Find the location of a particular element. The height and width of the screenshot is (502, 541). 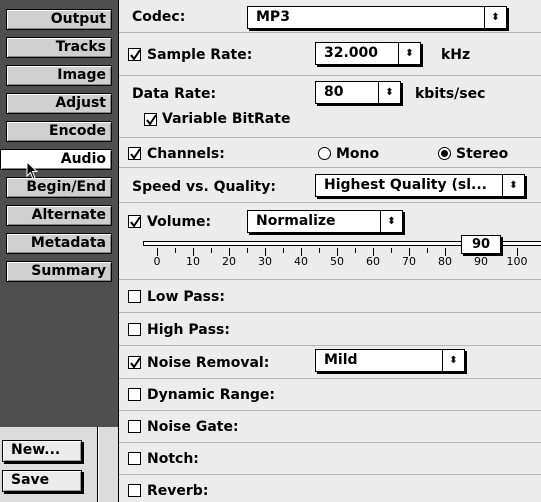

data-rate-label: Data Rate: is located at coordinates (174, 94).